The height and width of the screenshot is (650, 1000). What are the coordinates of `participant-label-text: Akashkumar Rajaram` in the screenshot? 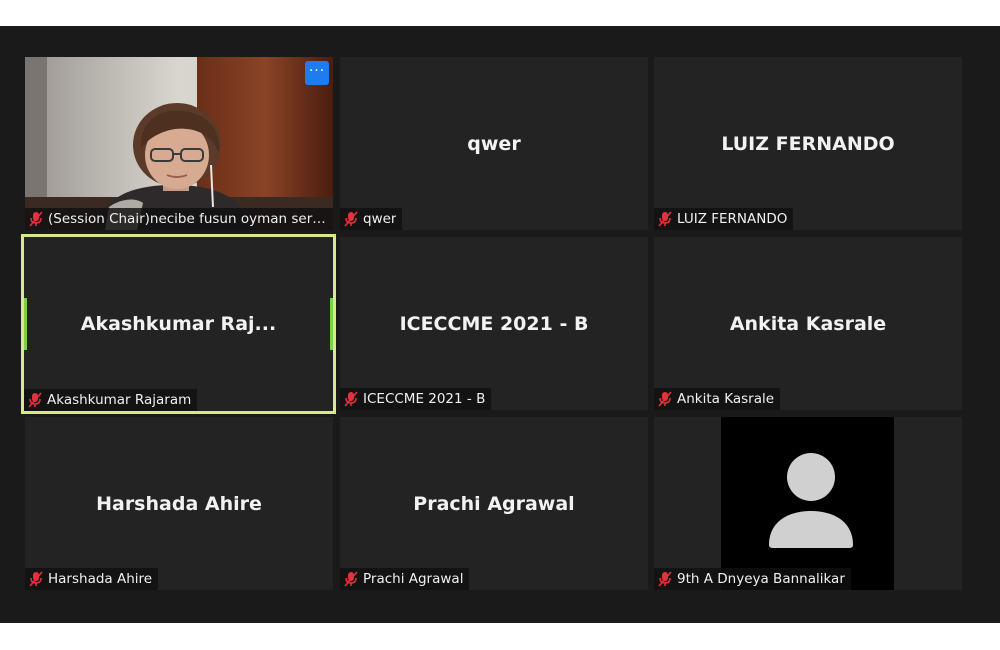 It's located at (119, 400).